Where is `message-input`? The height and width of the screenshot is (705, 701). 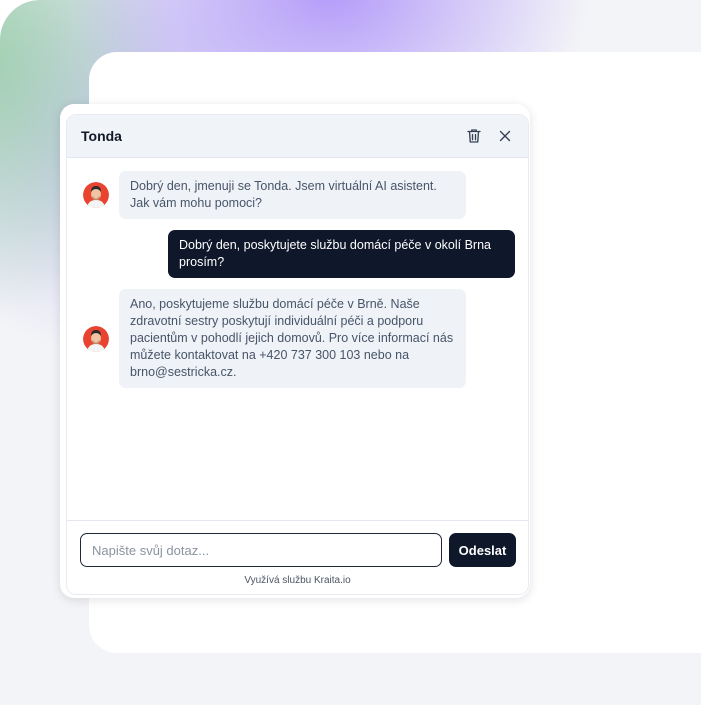
message-input is located at coordinates (261, 550).